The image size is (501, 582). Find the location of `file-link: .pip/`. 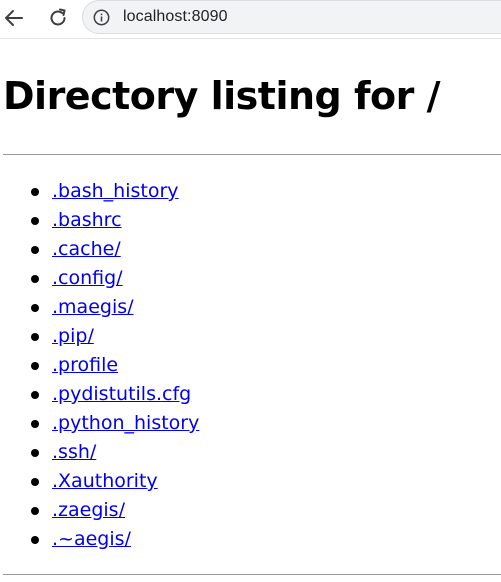

file-link: .pip/ is located at coordinates (73, 336).